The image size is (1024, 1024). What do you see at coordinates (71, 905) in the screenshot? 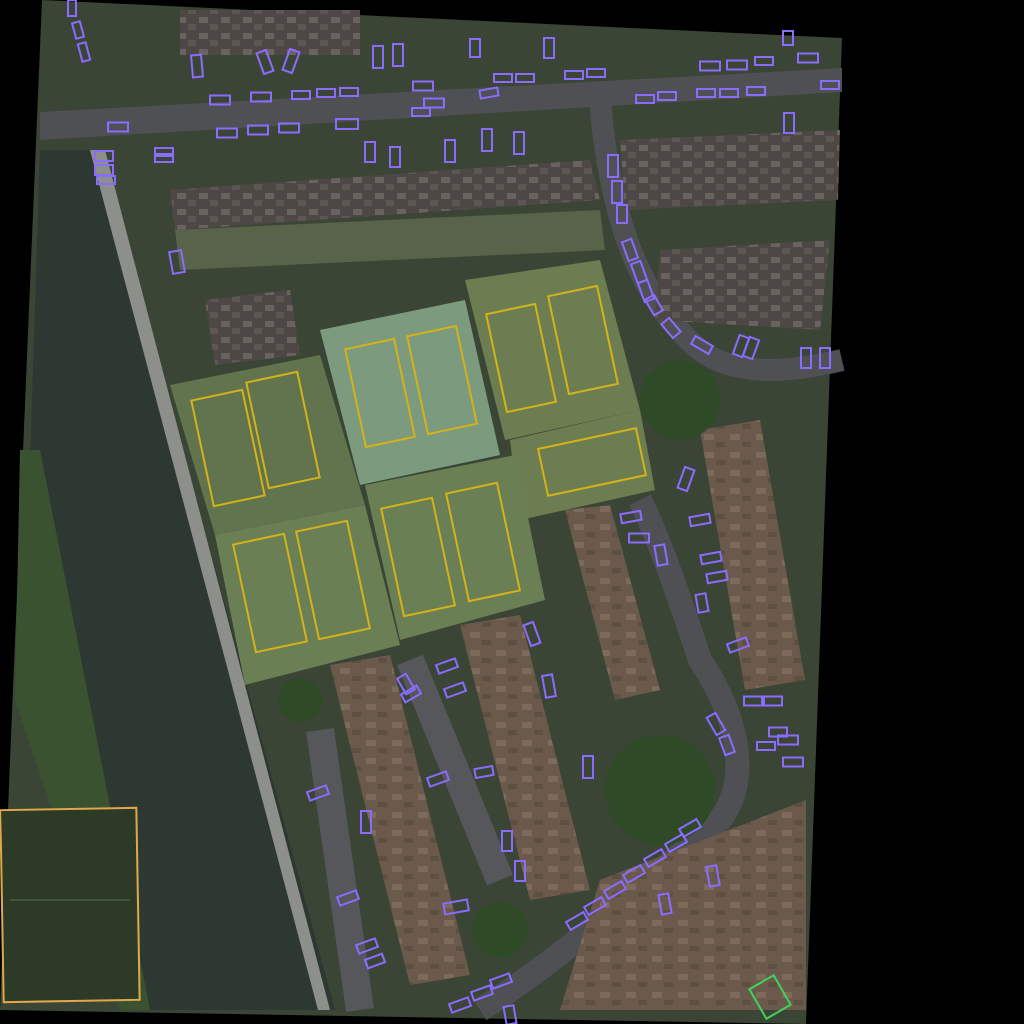
I see `football-pitch-surface` at bounding box center [71, 905].